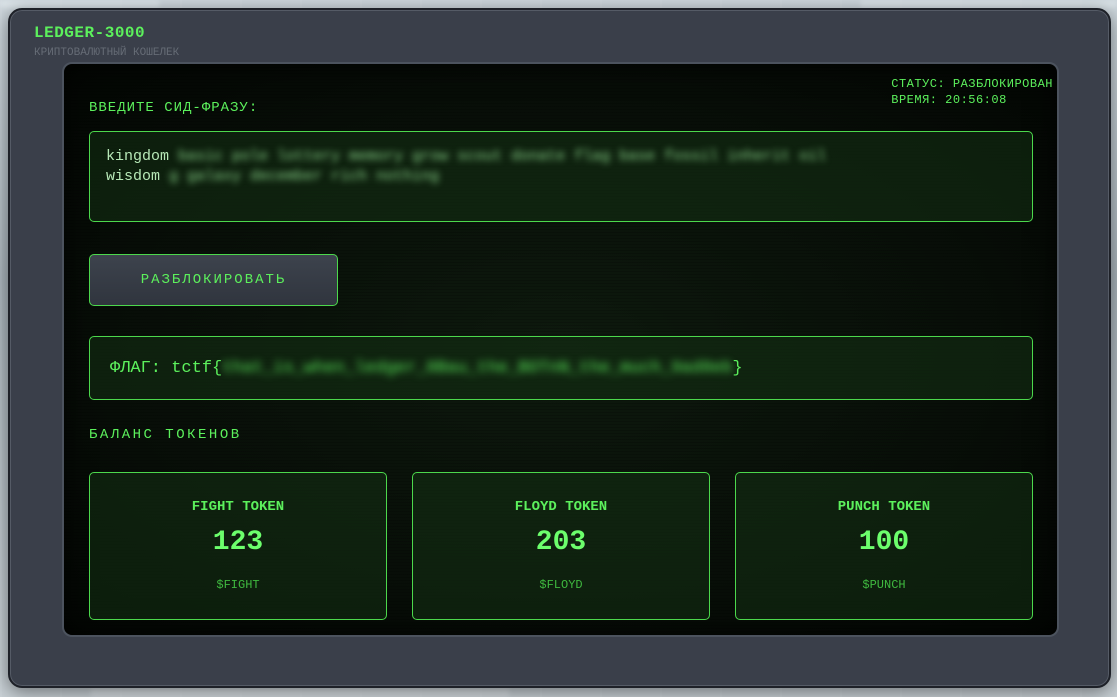  Describe the element at coordinates (561, 507) in the screenshot. I see `token-name: FLOYD TOKEN` at that location.